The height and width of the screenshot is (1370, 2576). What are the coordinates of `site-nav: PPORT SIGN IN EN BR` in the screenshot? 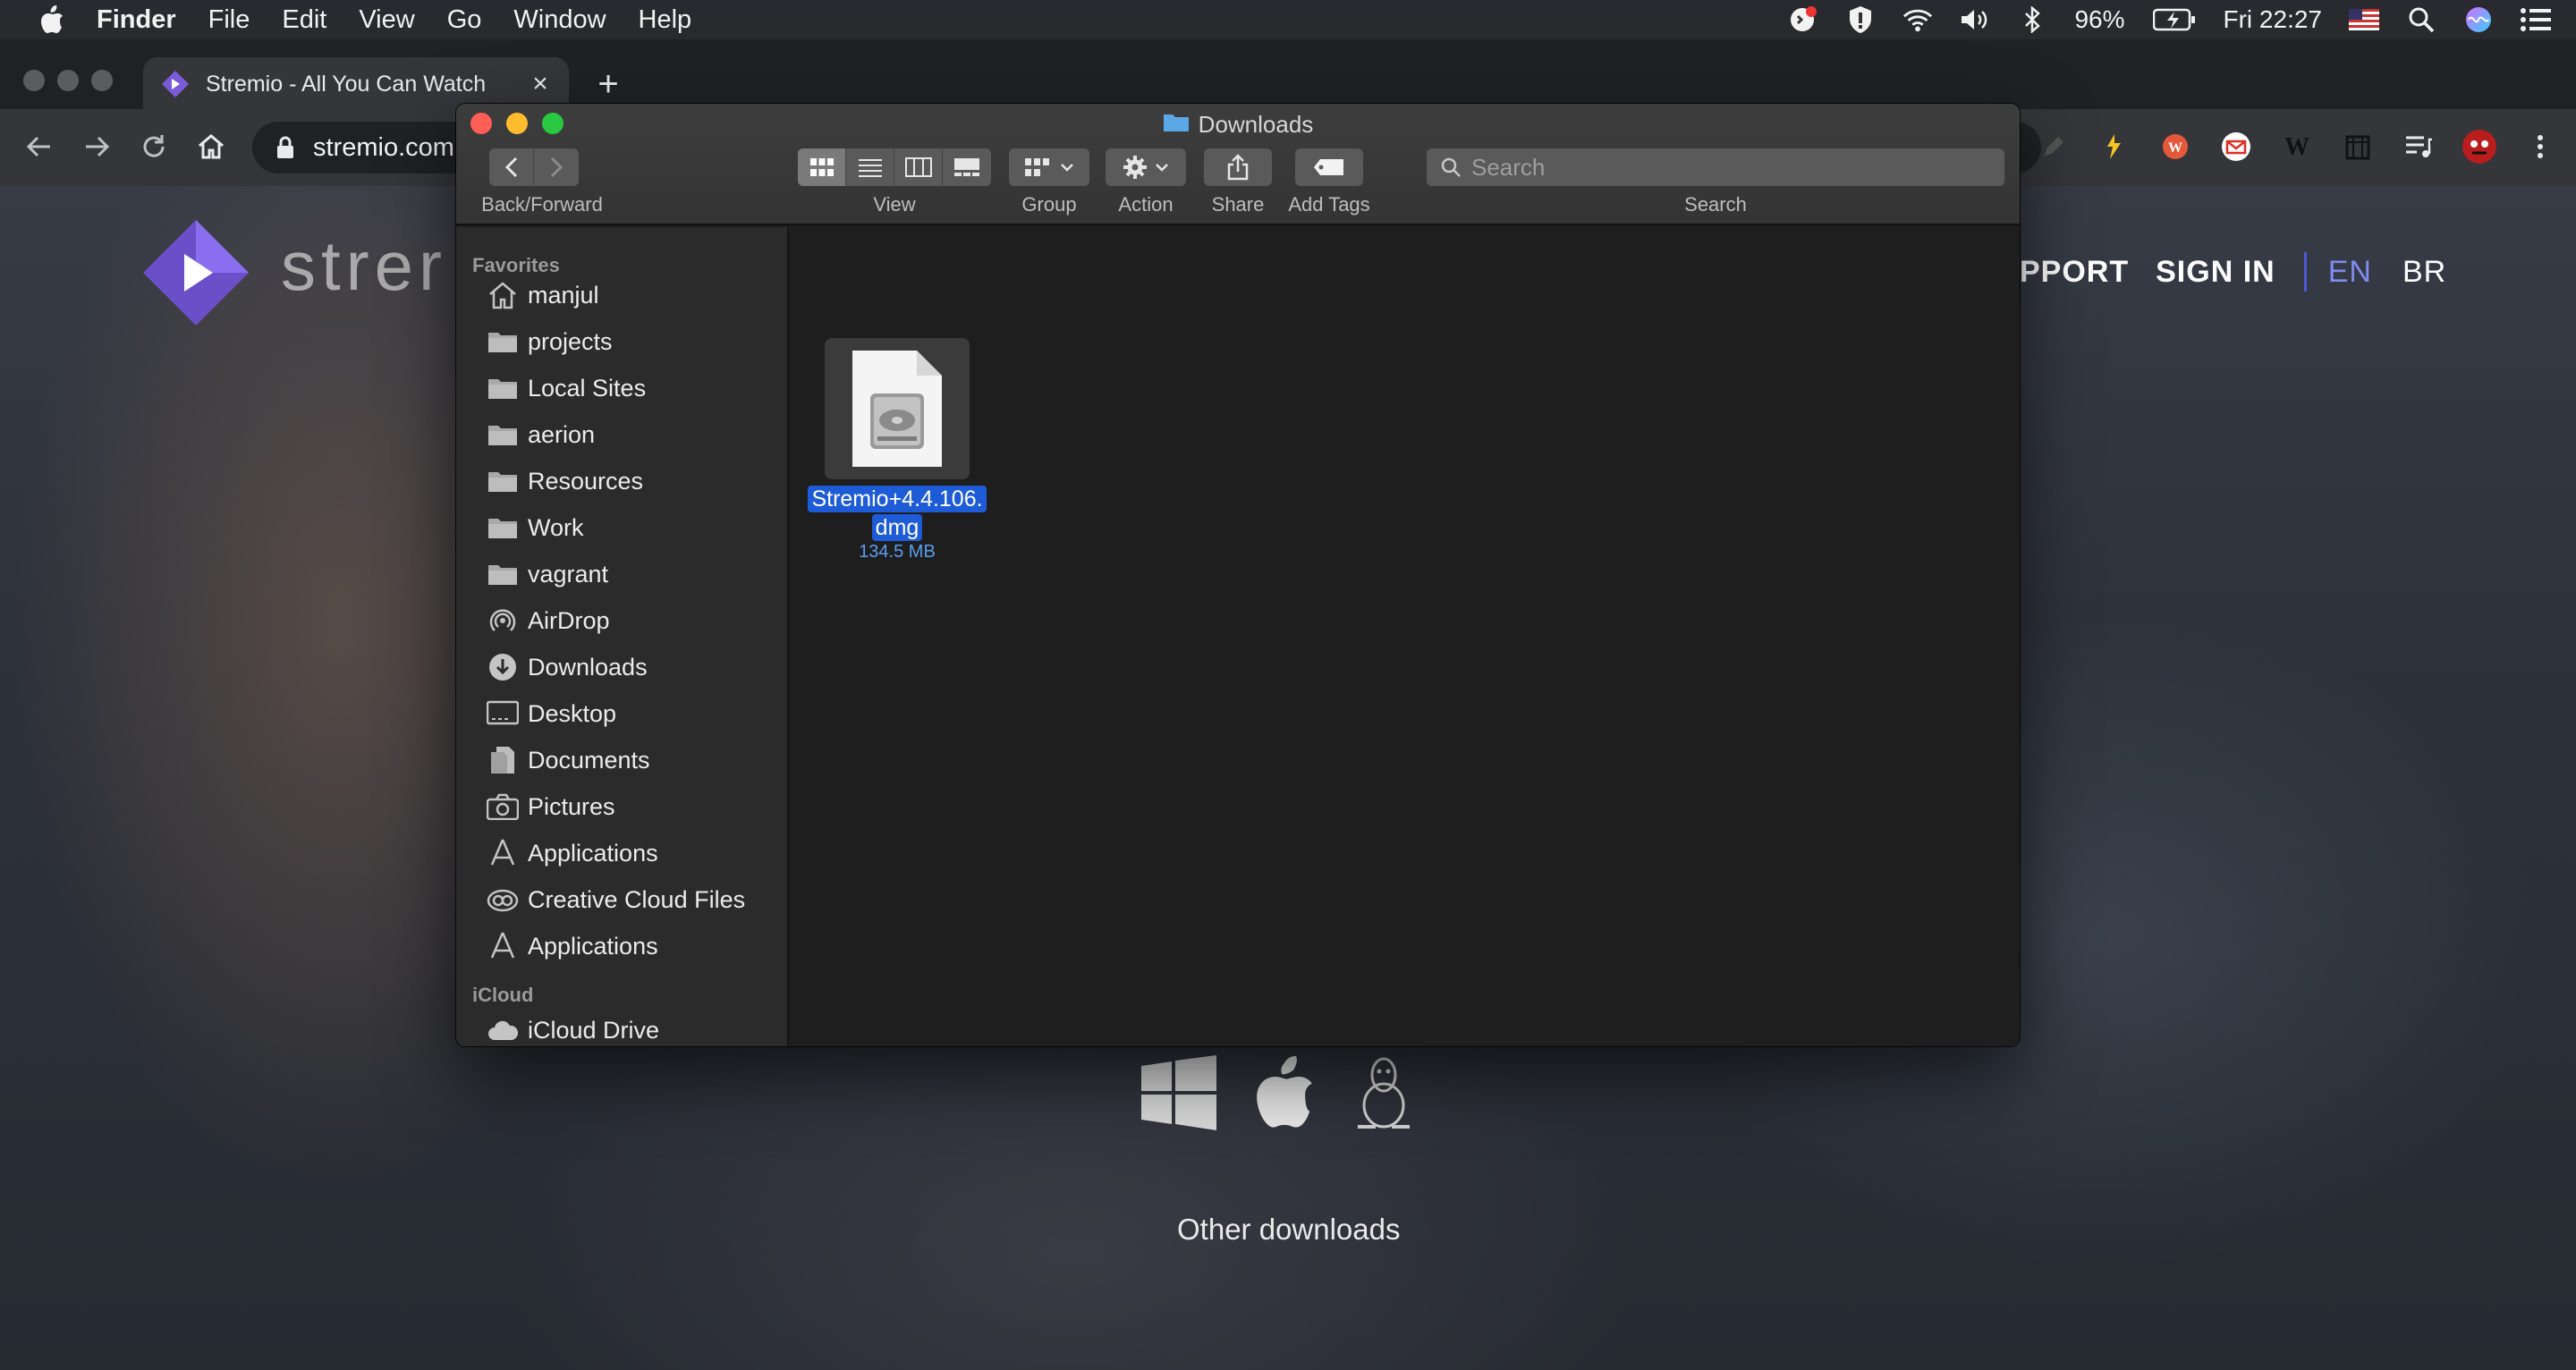 It's located at (2248, 272).